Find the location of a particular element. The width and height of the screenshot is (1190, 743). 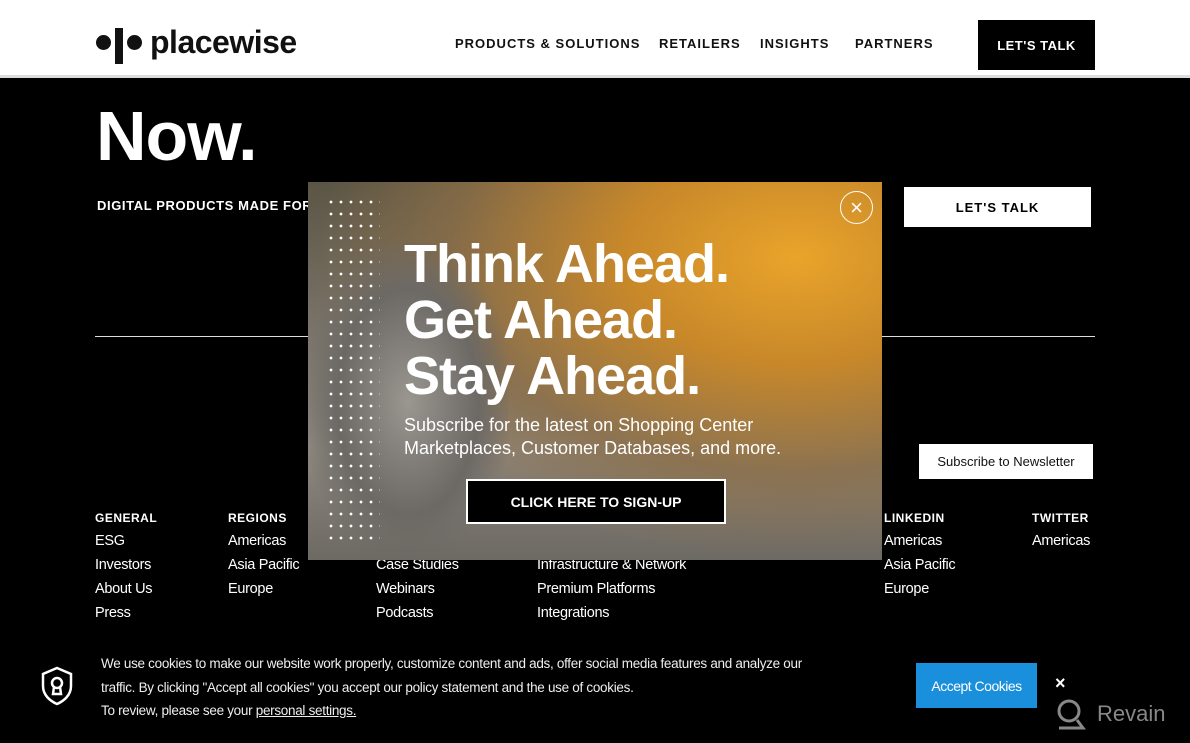

cookie-close-icon: × is located at coordinates (1060, 683).